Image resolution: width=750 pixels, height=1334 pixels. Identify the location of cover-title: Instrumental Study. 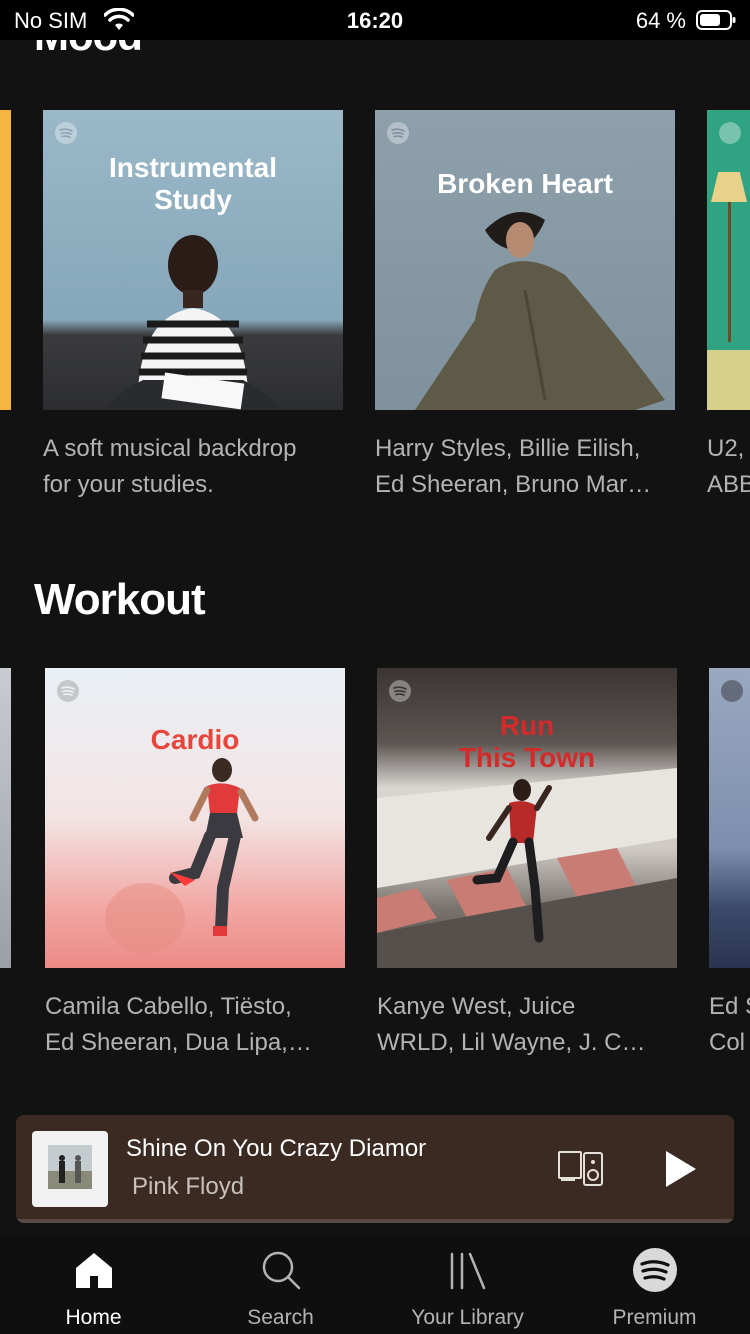
(193, 183).